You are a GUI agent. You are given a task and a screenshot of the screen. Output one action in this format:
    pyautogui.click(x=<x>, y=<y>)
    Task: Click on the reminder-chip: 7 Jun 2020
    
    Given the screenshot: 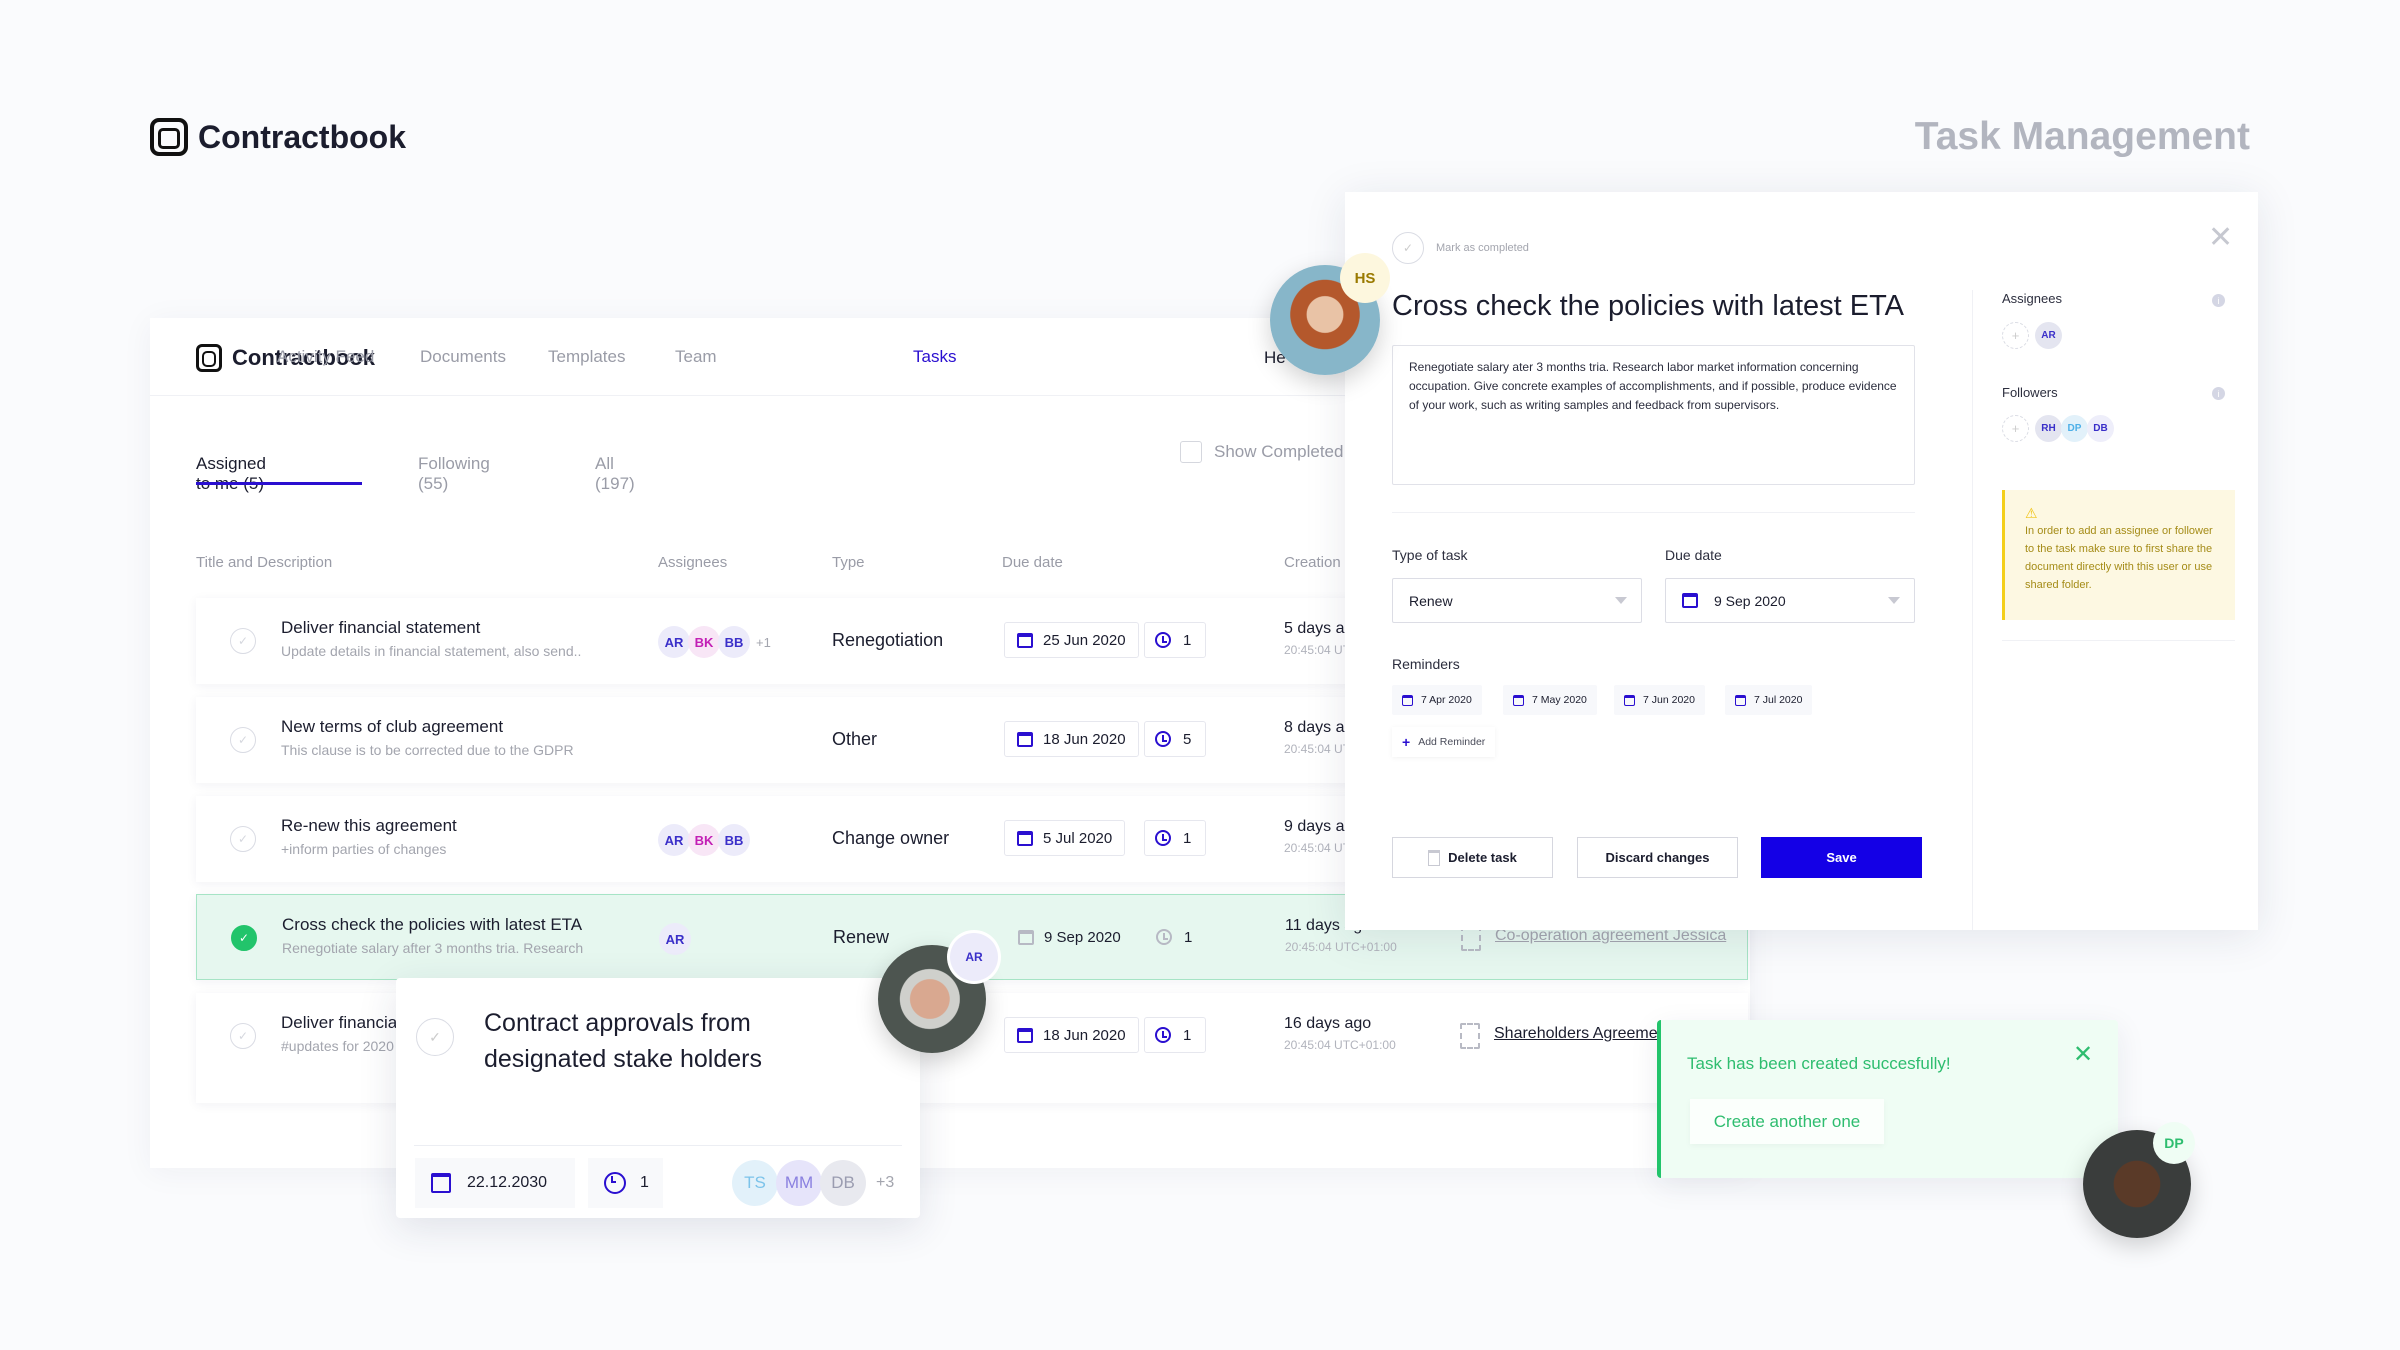 What is the action you would take?
    pyautogui.click(x=1659, y=700)
    